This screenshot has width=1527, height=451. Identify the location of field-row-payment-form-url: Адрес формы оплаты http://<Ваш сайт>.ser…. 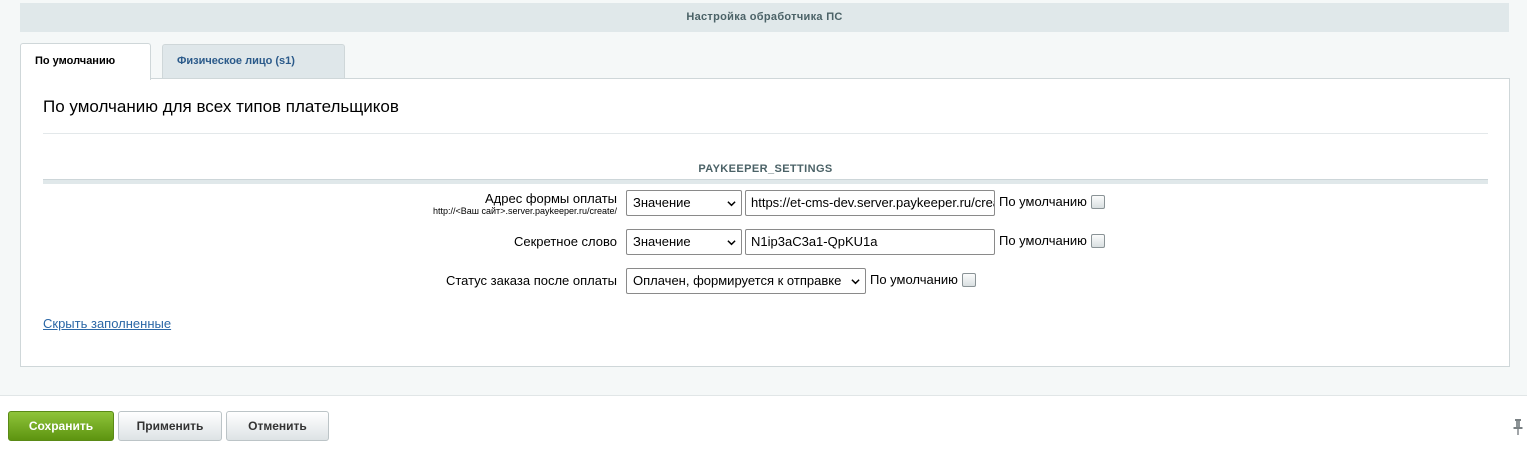
(765, 203).